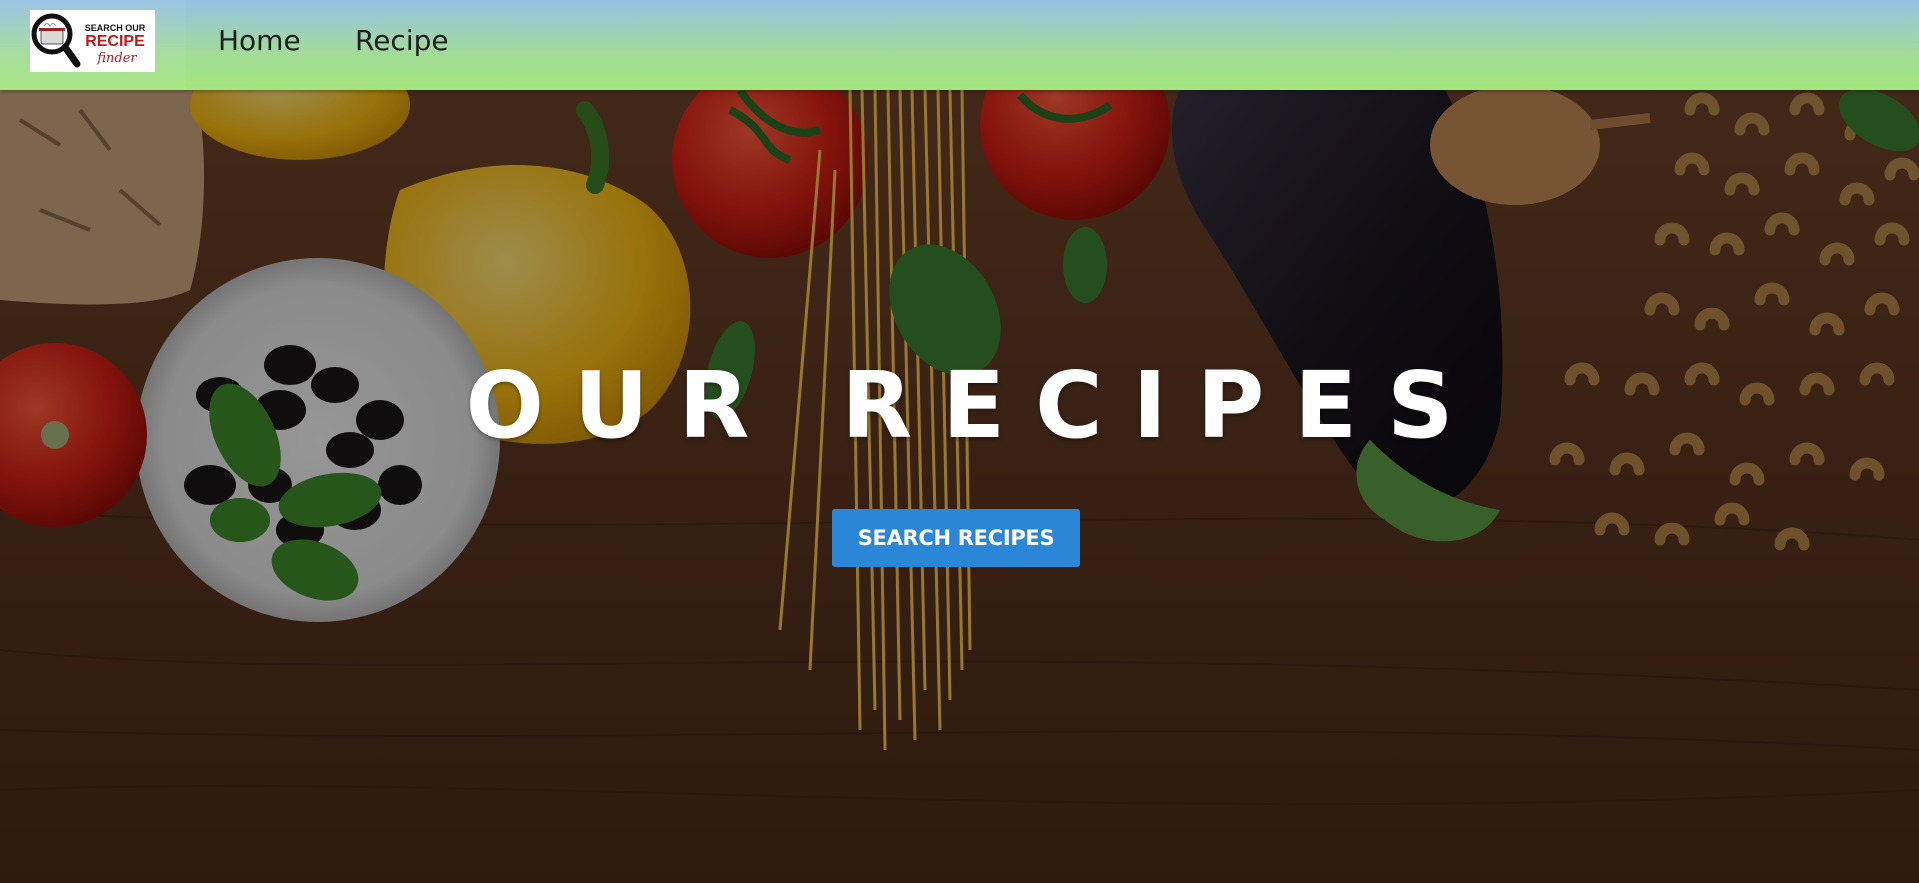 Image resolution: width=1919 pixels, height=883 pixels. I want to click on hero-title: OUR RECIPES, so click(974, 405).